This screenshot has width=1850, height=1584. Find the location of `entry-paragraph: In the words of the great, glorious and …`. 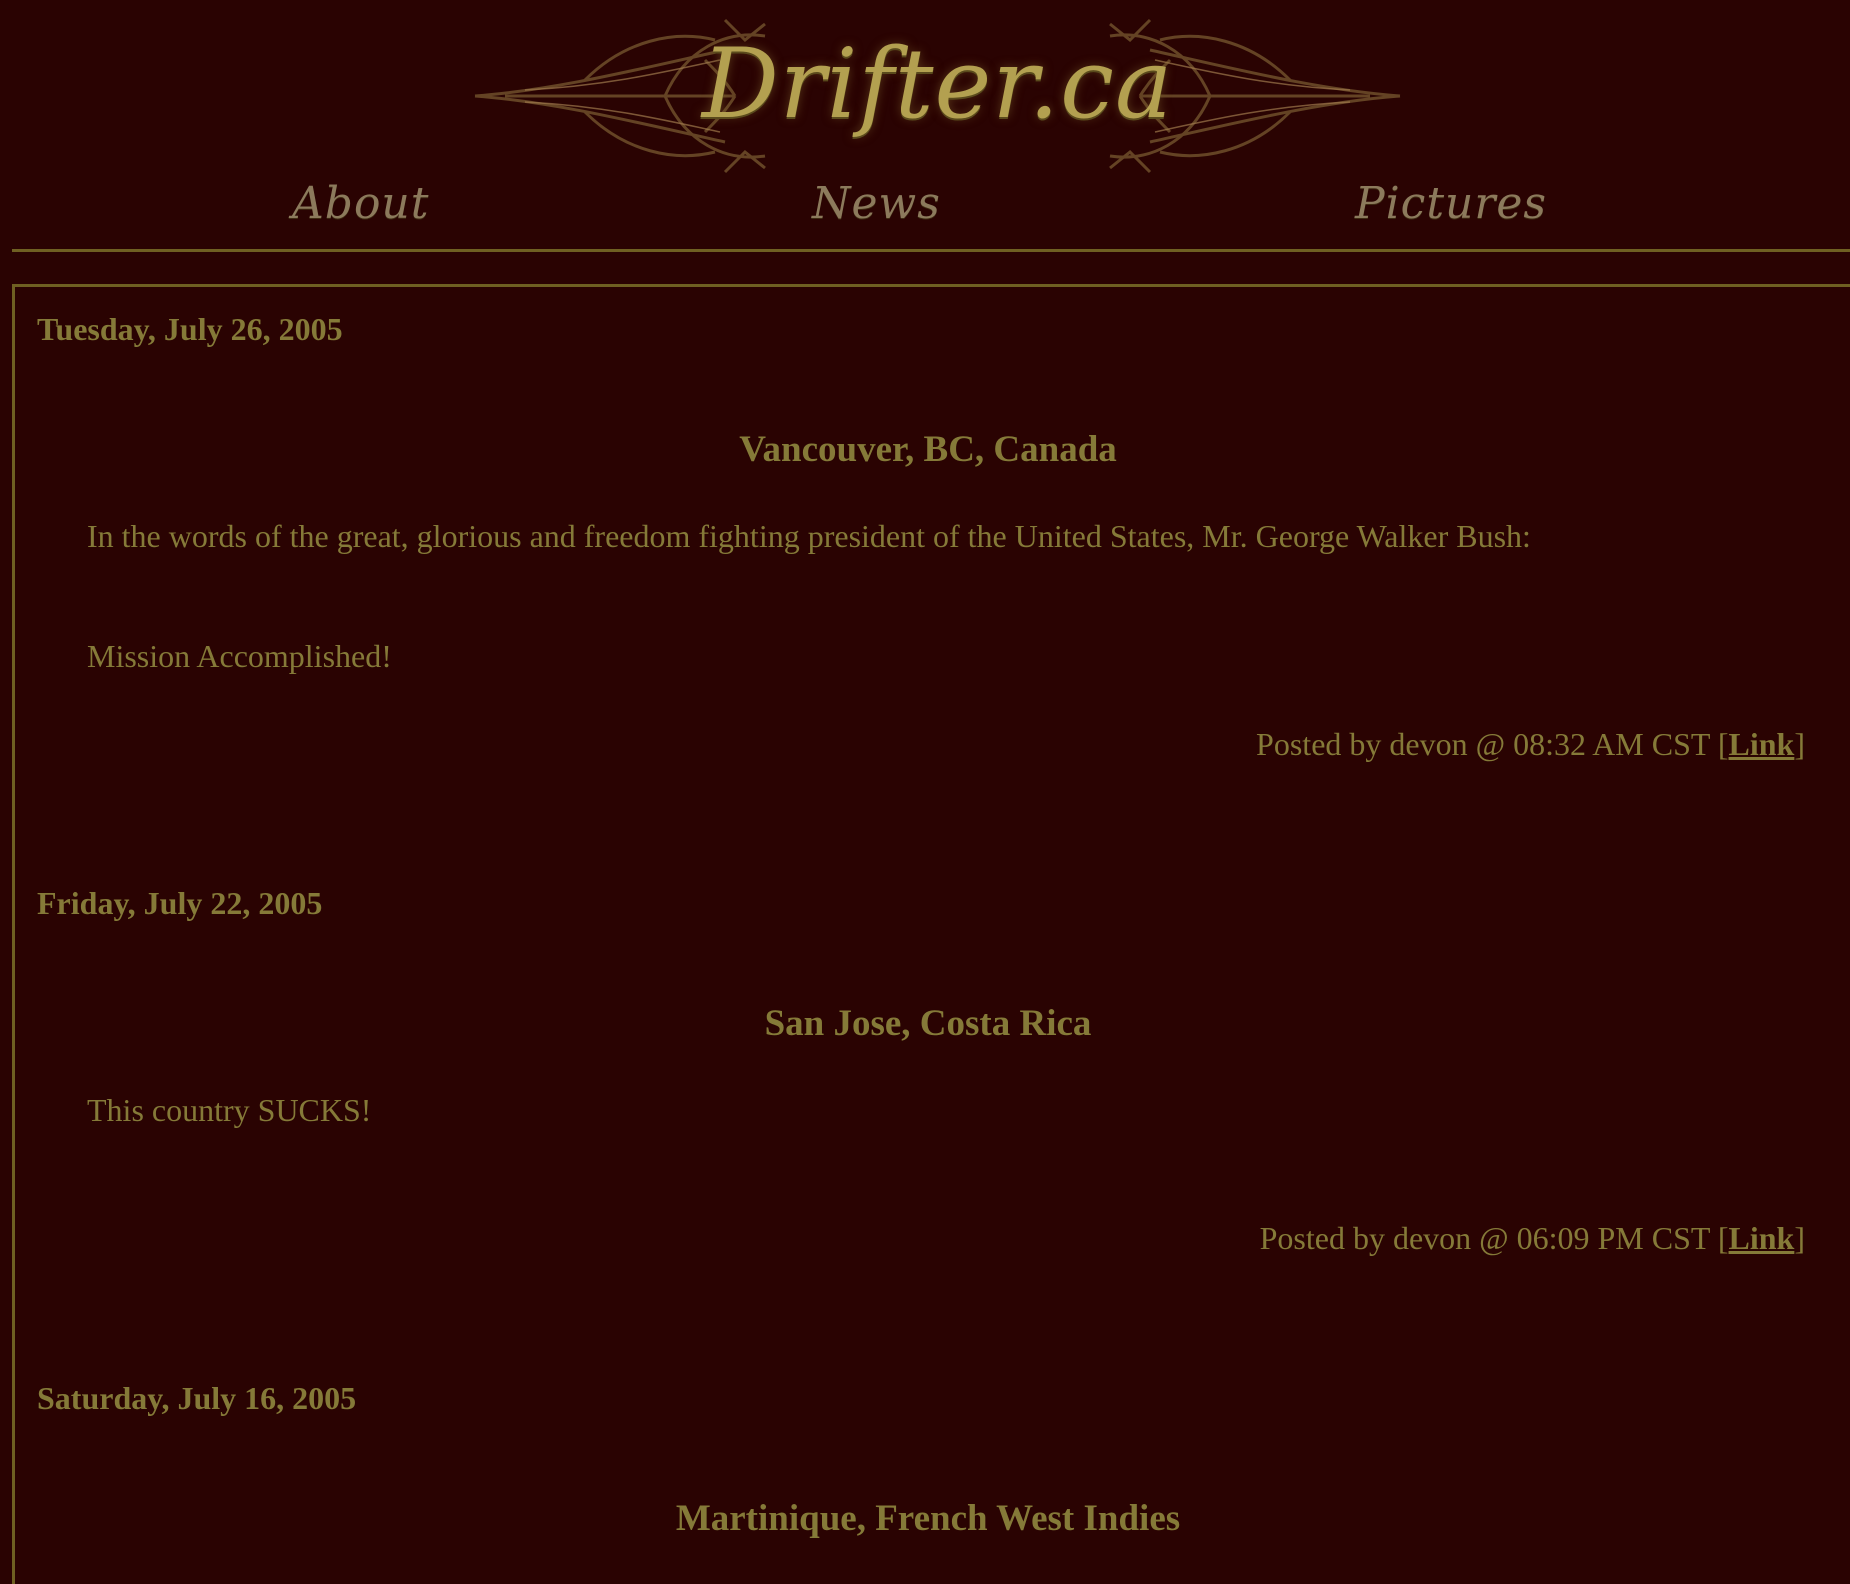

entry-paragraph: In the words of the great, glorious and … is located at coordinates (809, 536).